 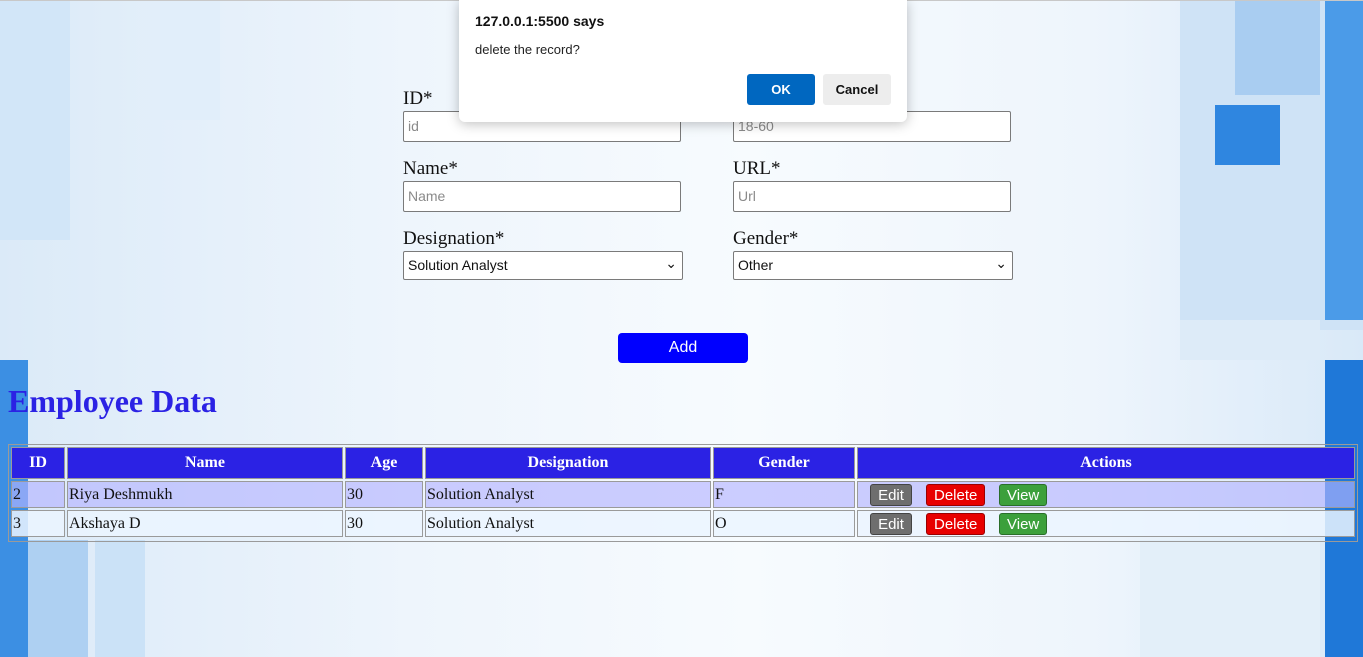 What do you see at coordinates (205, 494) in the screenshot?
I see `cell-name: Riya Deshmukh` at bounding box center [205, 494].